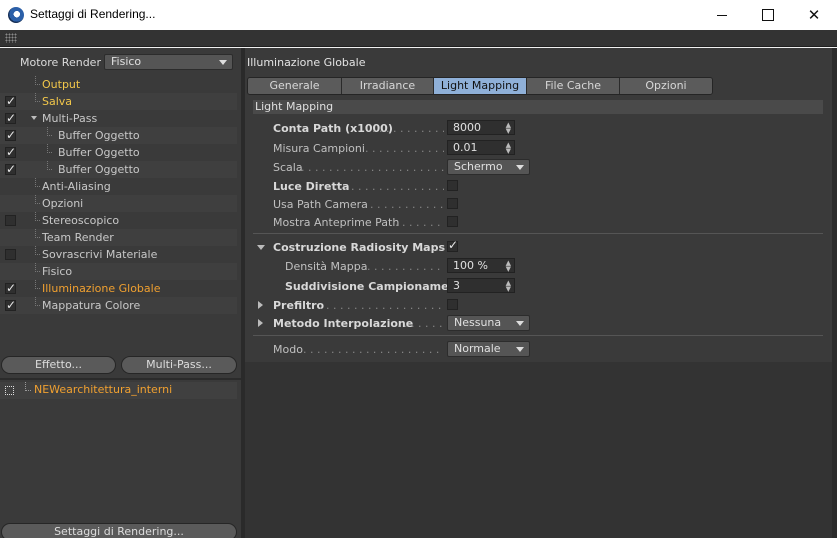 The height and width of the screenshot is (538, 837). What do you see at coordinates (768, 15) in the screenshot?
I see `maximize-button` at bounding box center [768, 15].